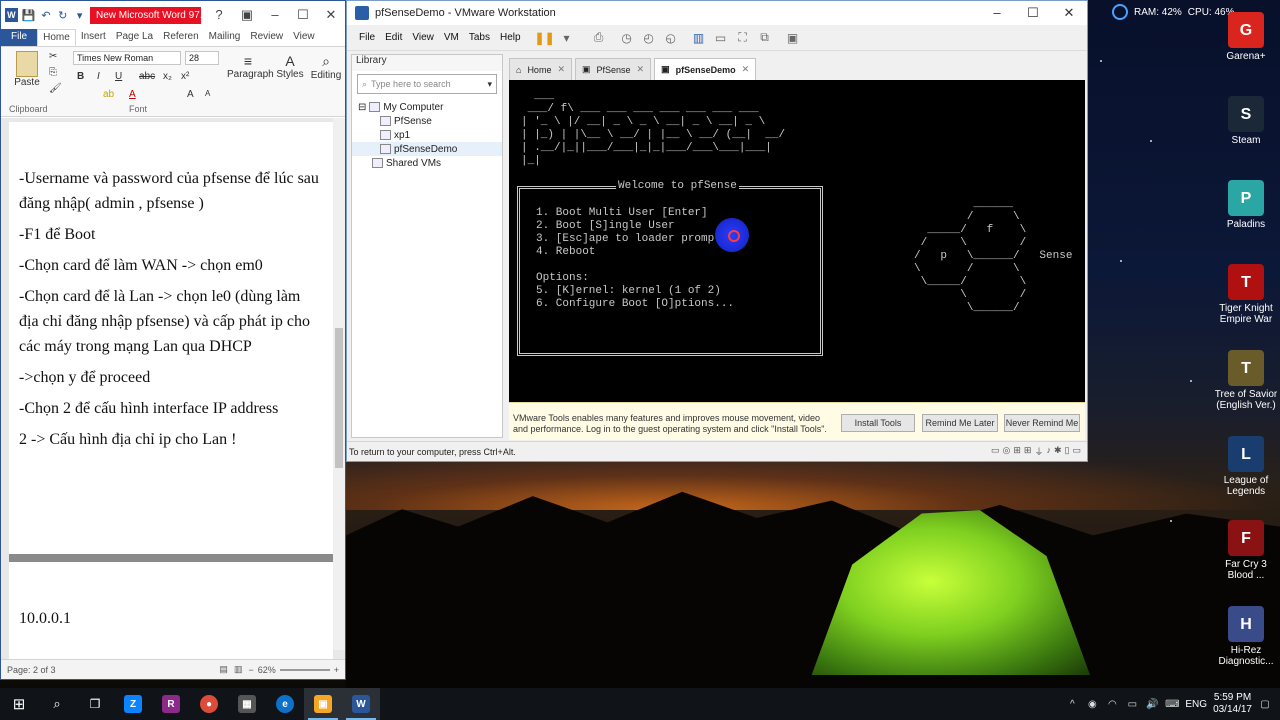 This screenshot has width=1280, height=720. I want to click on tab-references: Referen, so click(181, 37).